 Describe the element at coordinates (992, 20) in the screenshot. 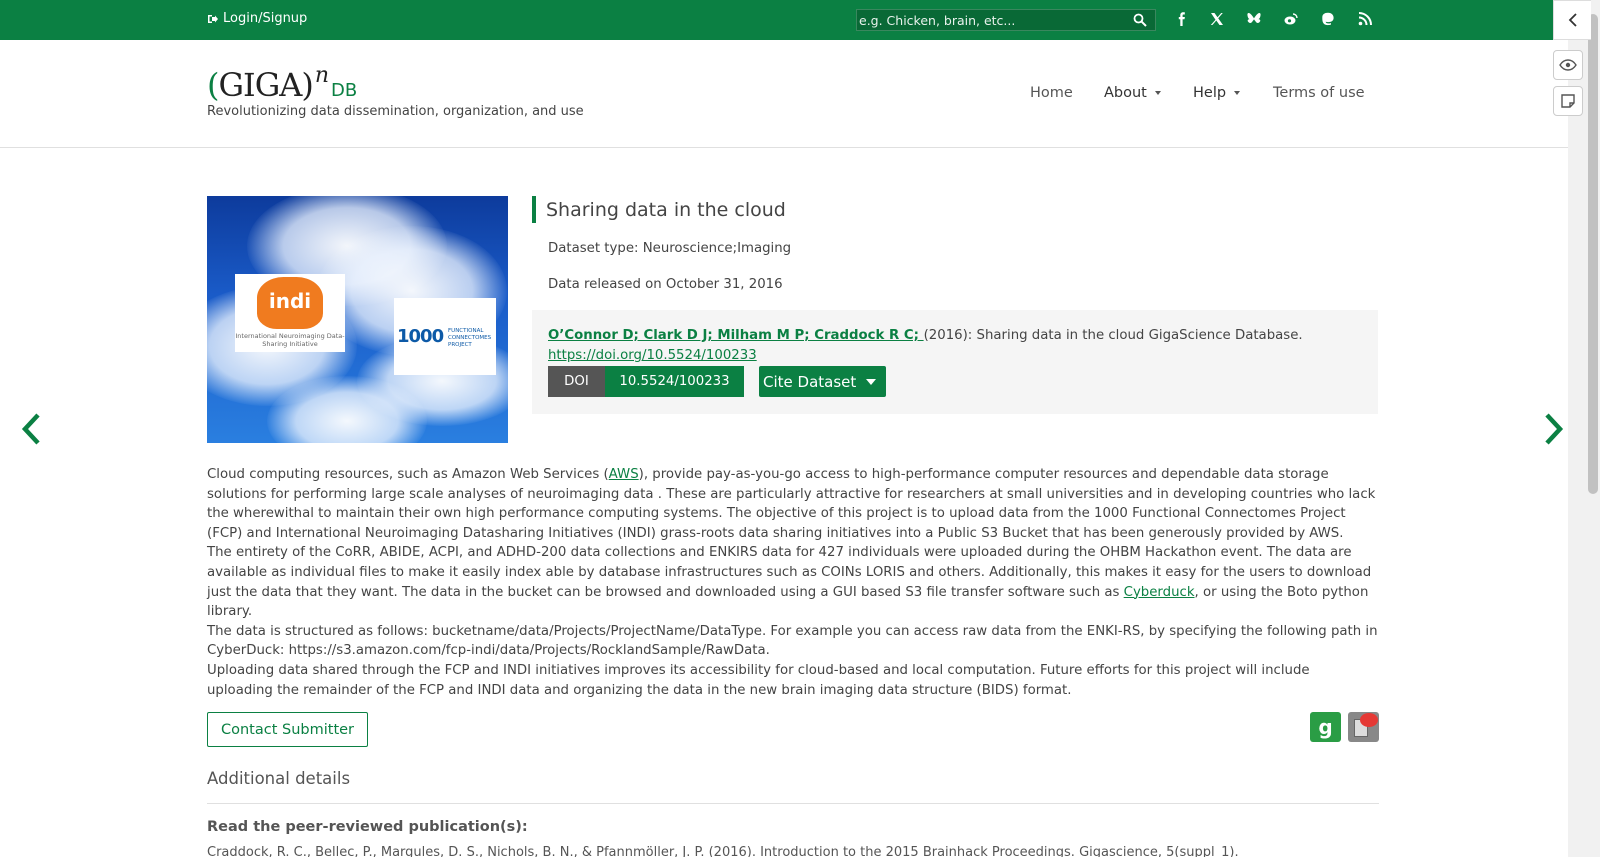

I see `search-input` at that location.